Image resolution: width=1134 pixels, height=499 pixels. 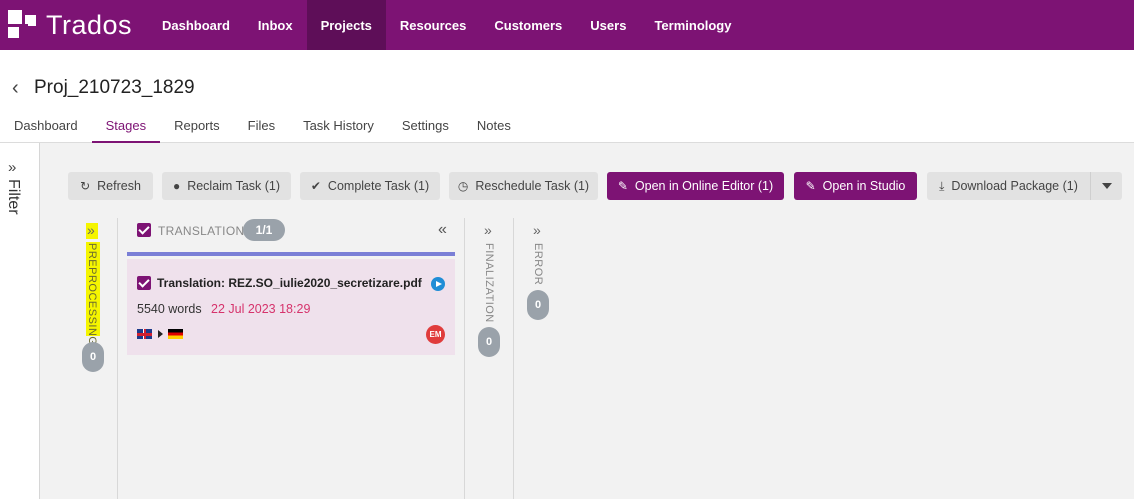 What do you see at coordinates (234, 186) in the screenshot?
I see `reclaim-task-label: Reclaim Task (1)` at bounding box center [234, 186].